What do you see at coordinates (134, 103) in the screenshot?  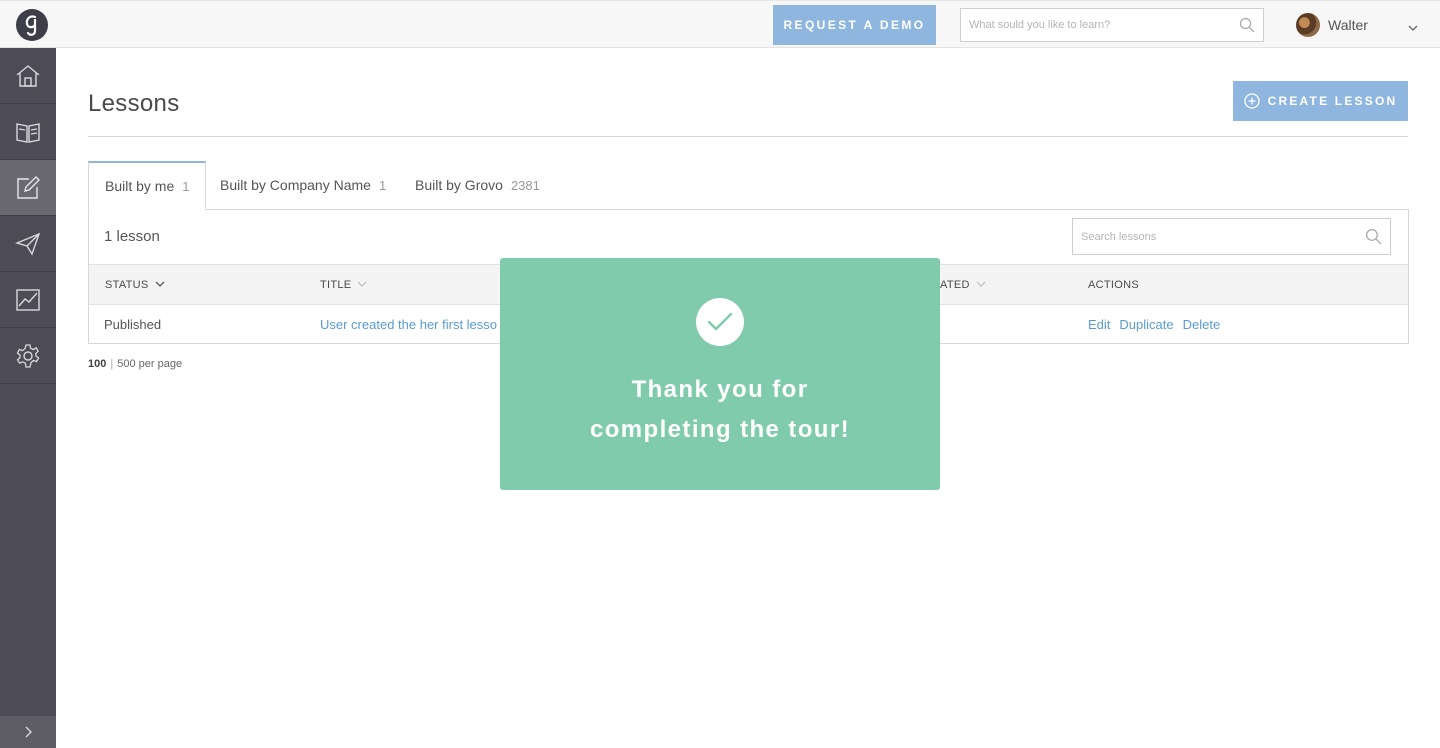 I see `page-title: Lessons` at bounding box center [134, 103].